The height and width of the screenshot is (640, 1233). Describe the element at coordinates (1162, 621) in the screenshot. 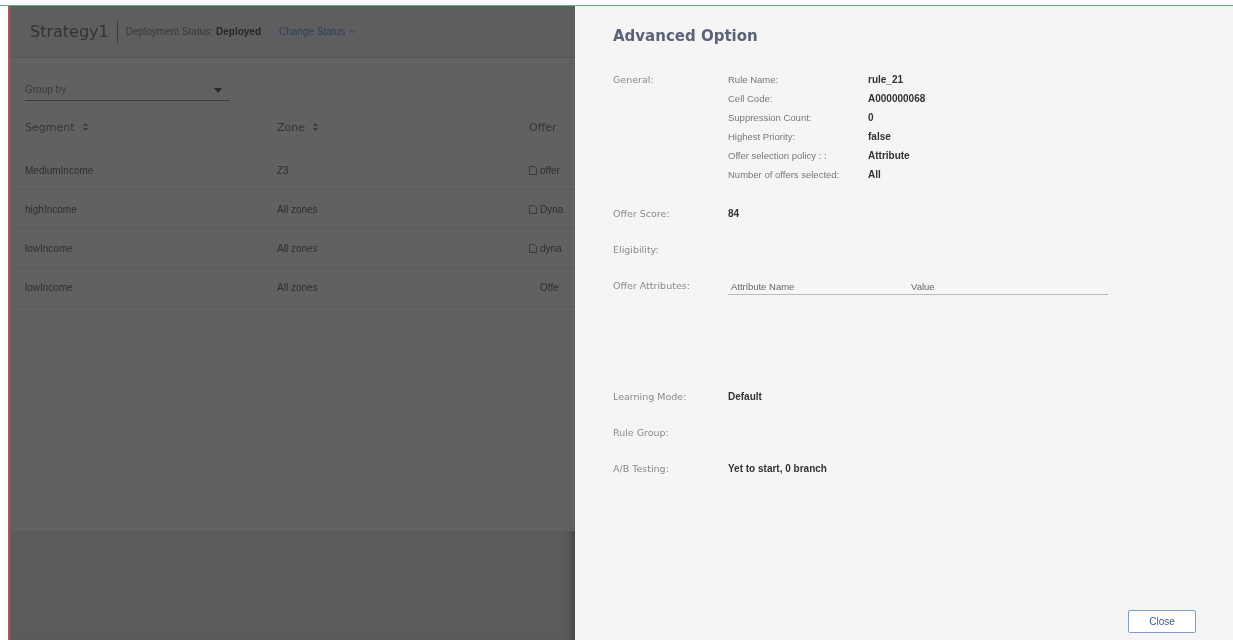

I see `close-button: Close` at that location.